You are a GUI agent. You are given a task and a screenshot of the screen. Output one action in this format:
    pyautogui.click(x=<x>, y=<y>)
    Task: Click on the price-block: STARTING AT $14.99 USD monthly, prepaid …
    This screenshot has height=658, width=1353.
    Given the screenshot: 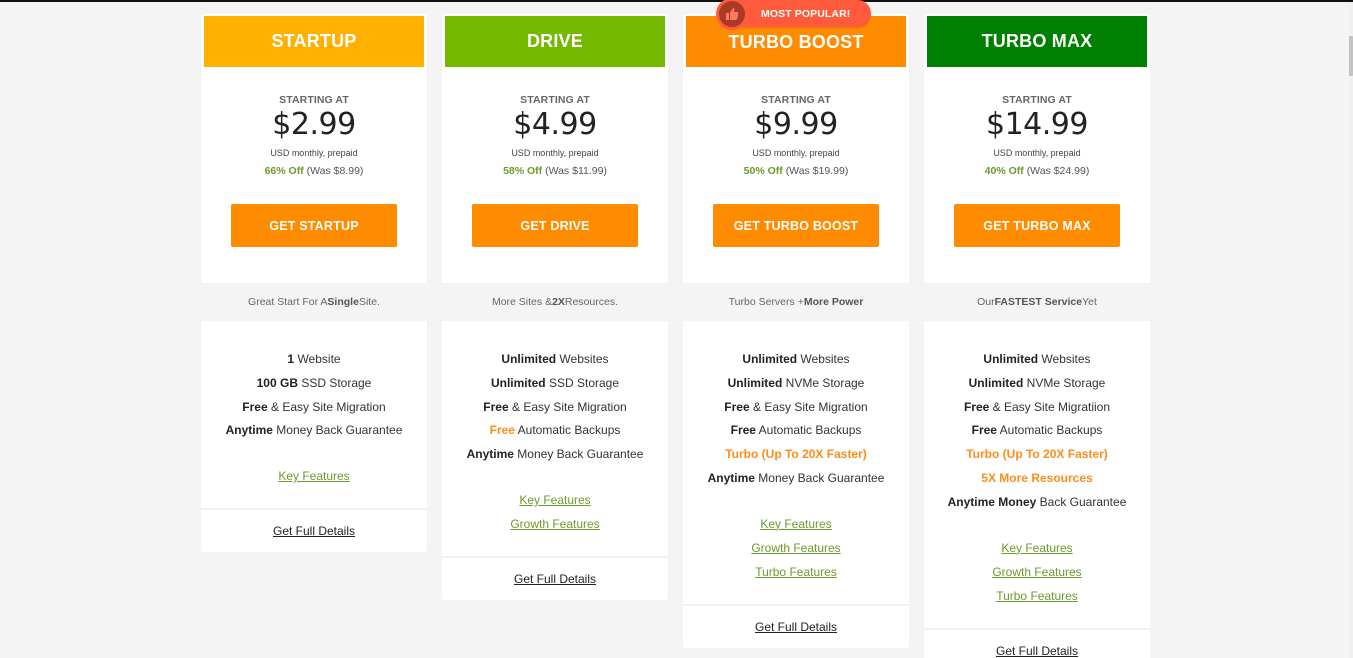 What is the action you would take?
    pyautogui.click(x=1037, y=175)
    